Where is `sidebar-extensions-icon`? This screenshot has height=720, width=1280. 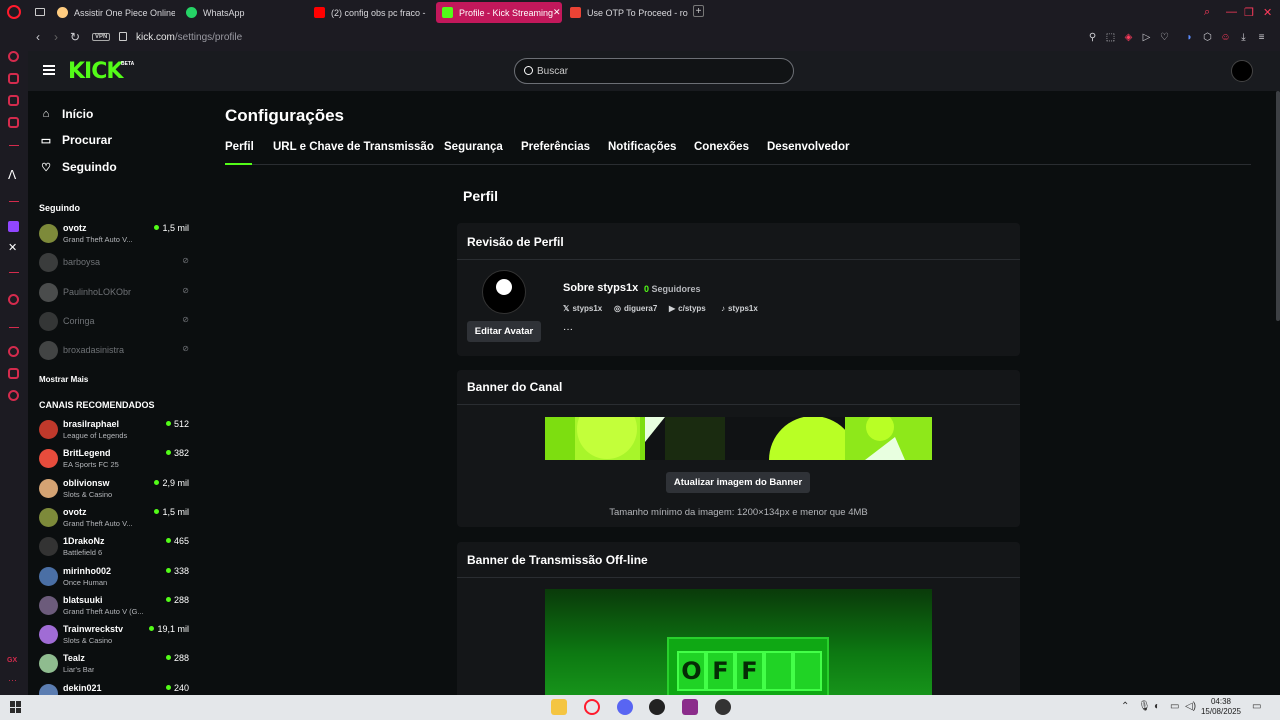 sidebar-extensions-icon is located at coordinates (13, 373).